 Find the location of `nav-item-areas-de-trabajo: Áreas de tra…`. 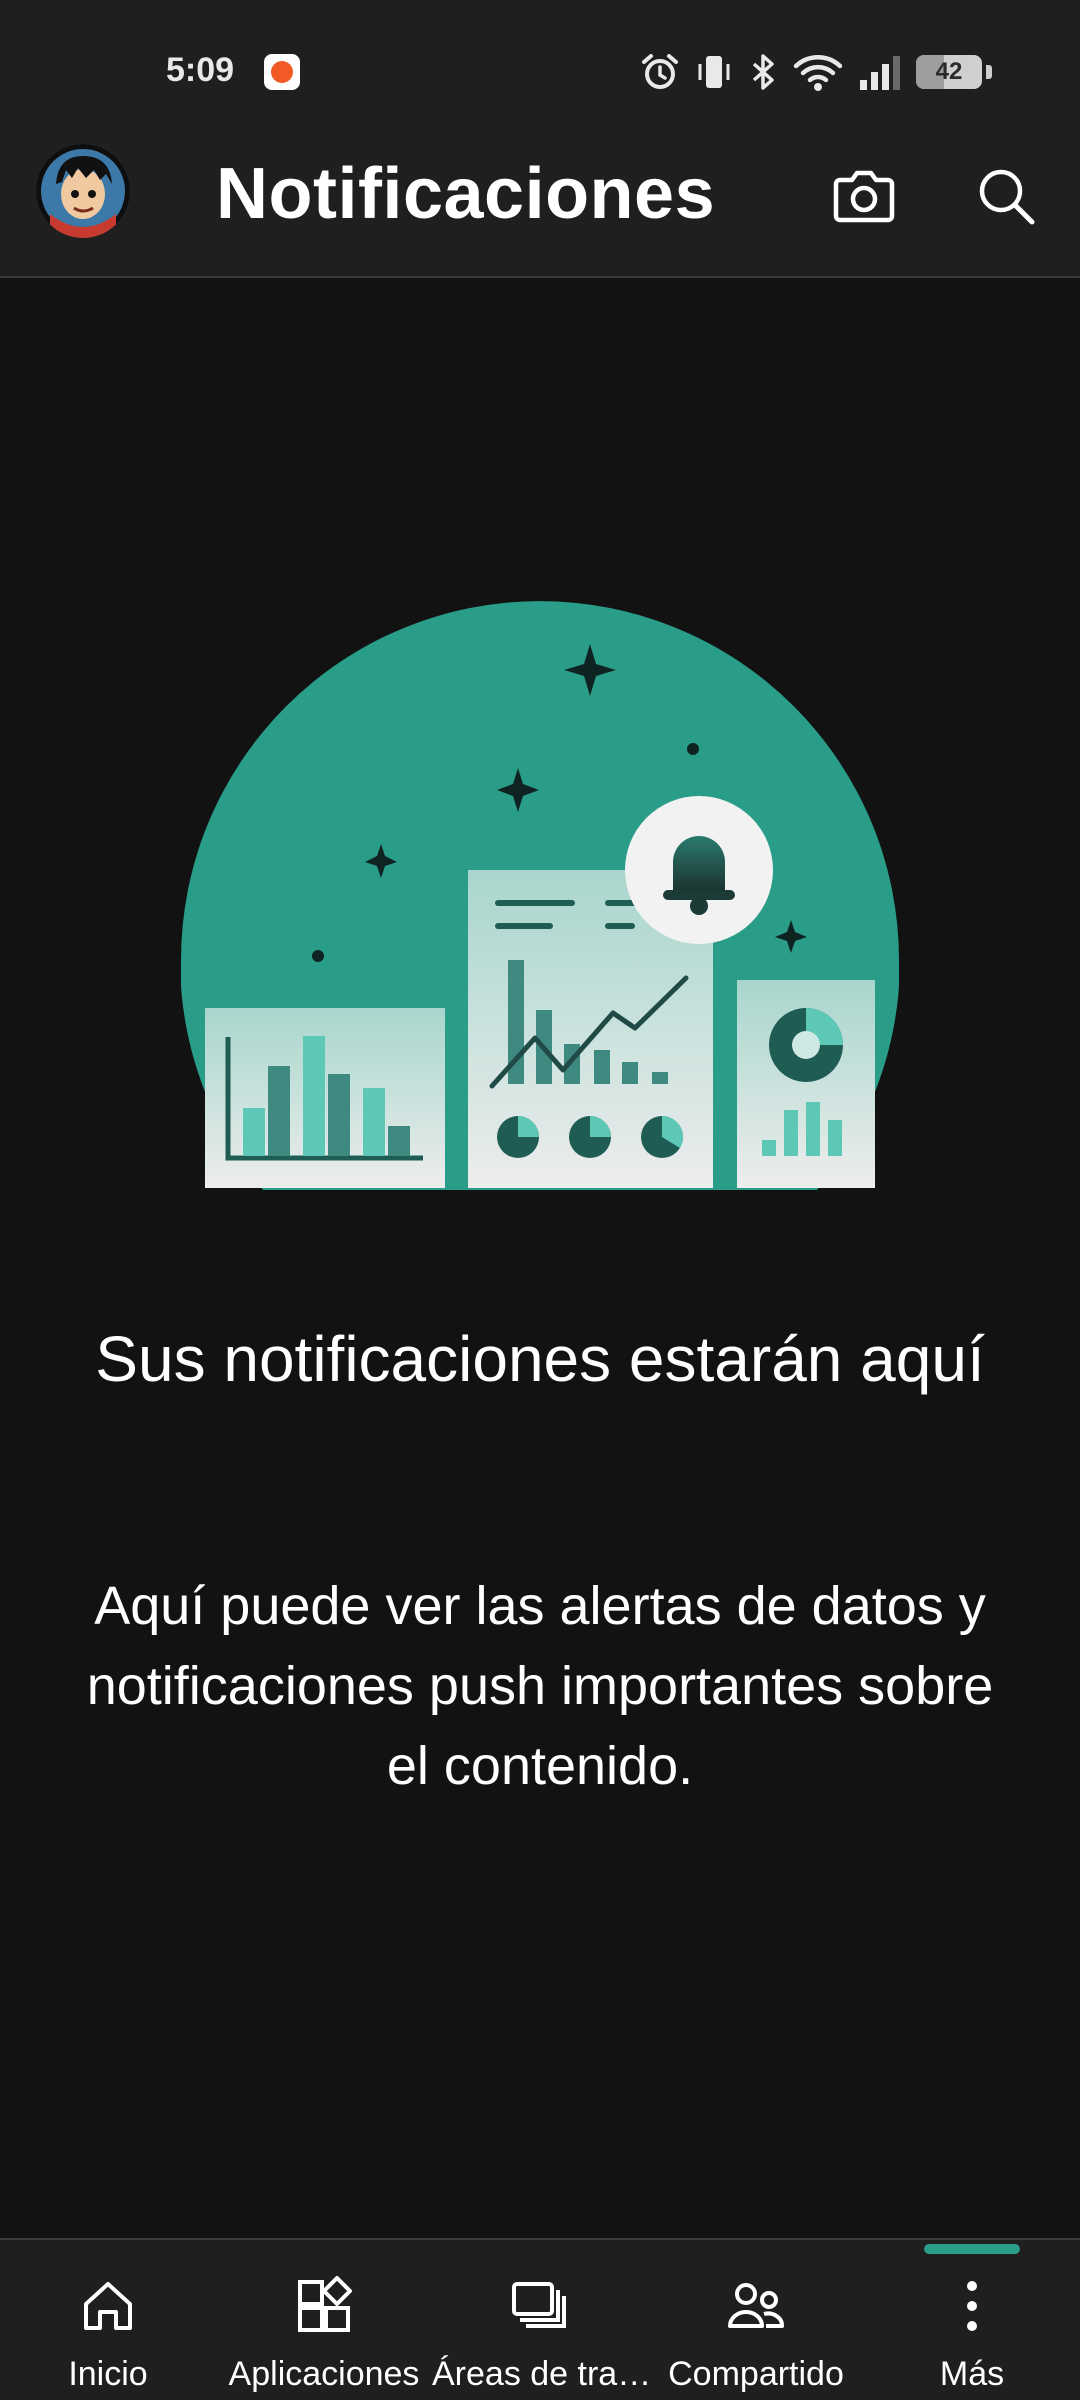

nav-item-areas-de-trabajo: Áreas de tra… is located at coordinates (540, 2320).